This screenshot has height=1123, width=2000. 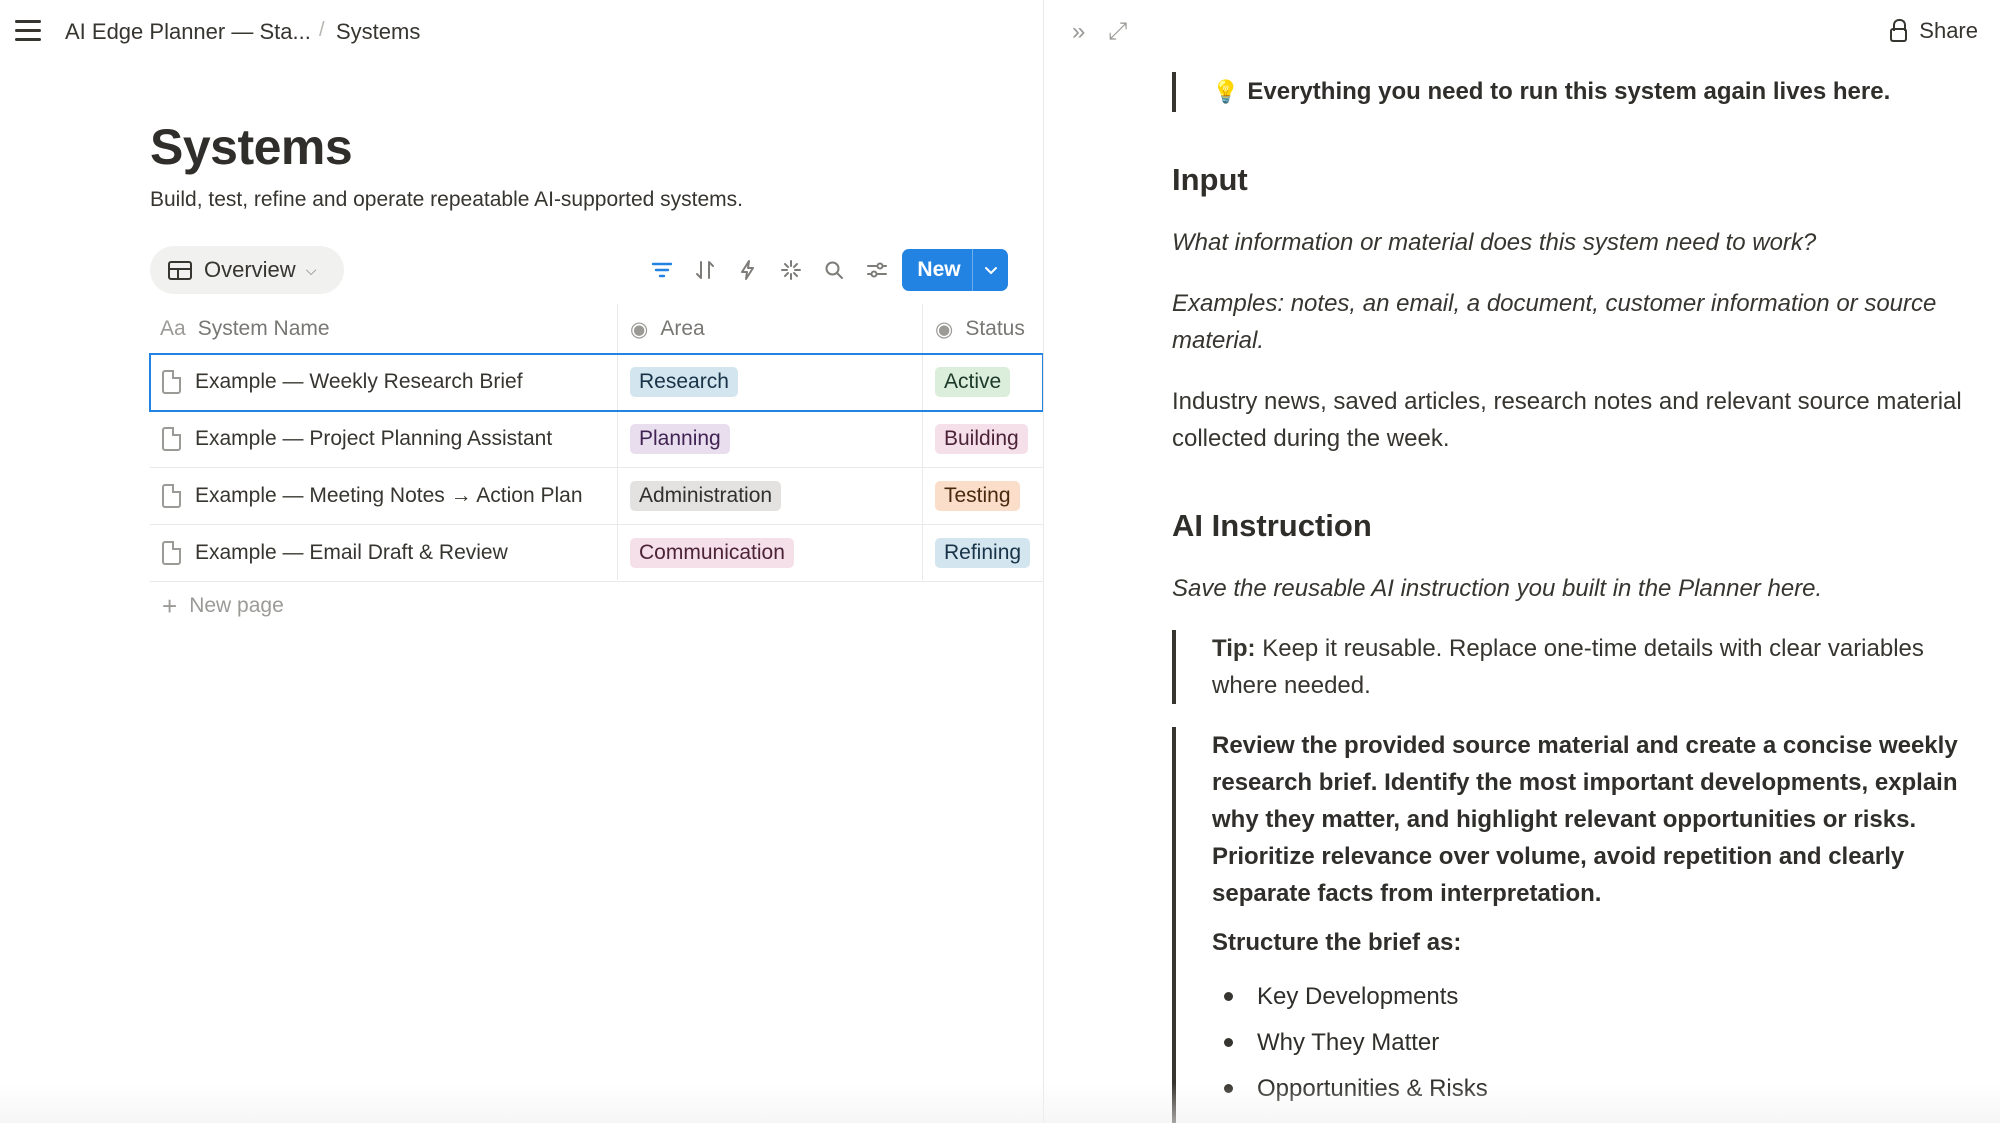 What do you see at coordinates (876, 270) in the screenshot?
I see `settings-sliders-icon` at bounding box center [876, 270].